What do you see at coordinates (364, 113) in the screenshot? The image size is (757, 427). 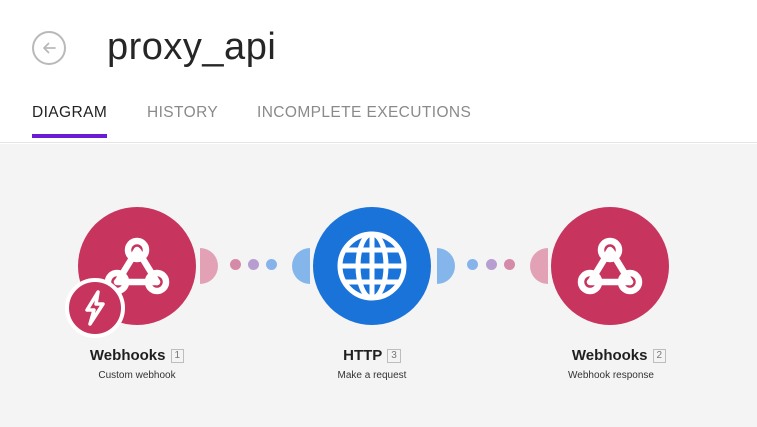 I see `tab-incomplete-executions: INCOMPLETE EXECUTIONS` at bounding box center [364, 113].